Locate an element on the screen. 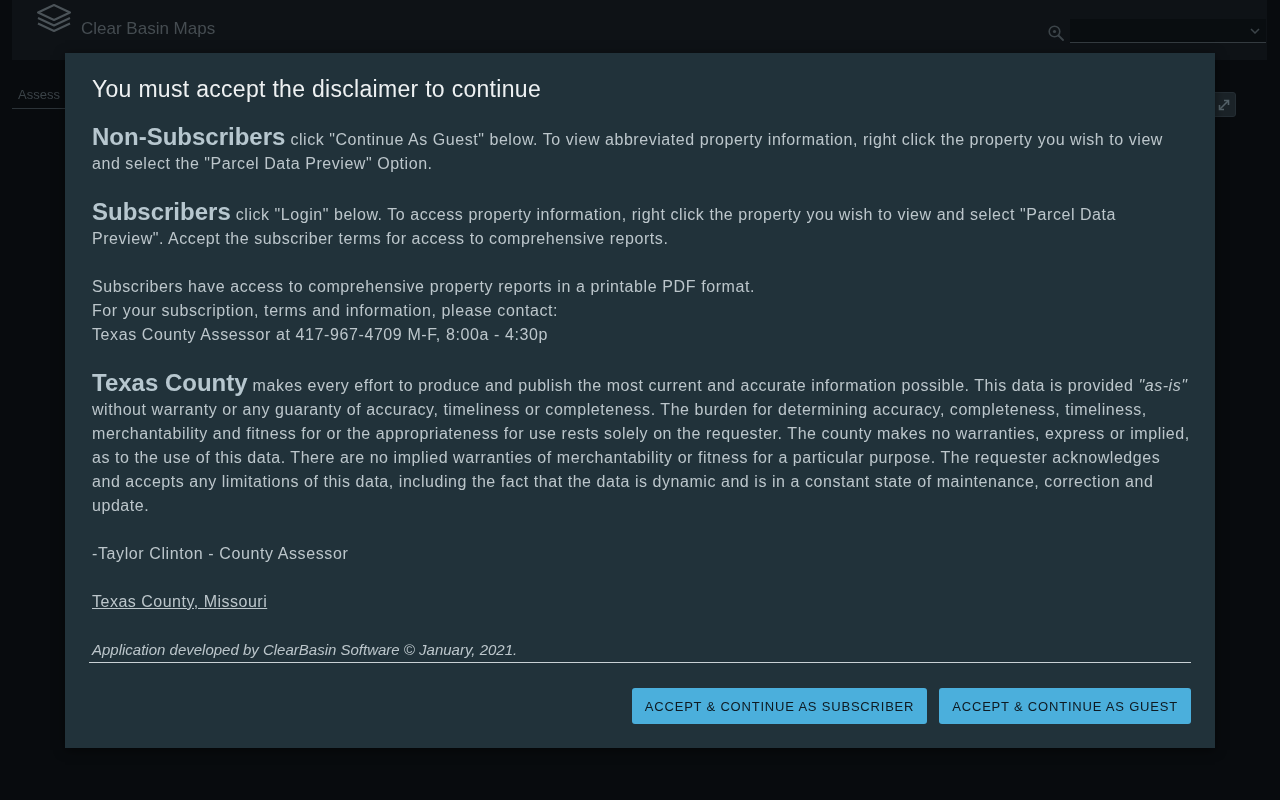 The image size is (1280, 800). layers-icon is located at coordinates (54, 18).